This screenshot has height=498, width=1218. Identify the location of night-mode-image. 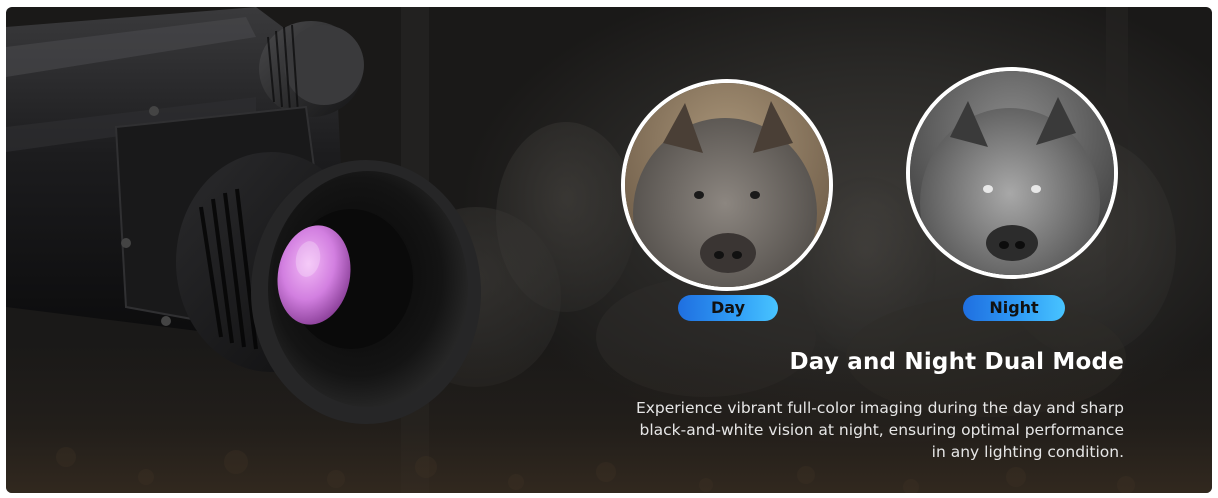
(1012, 173).